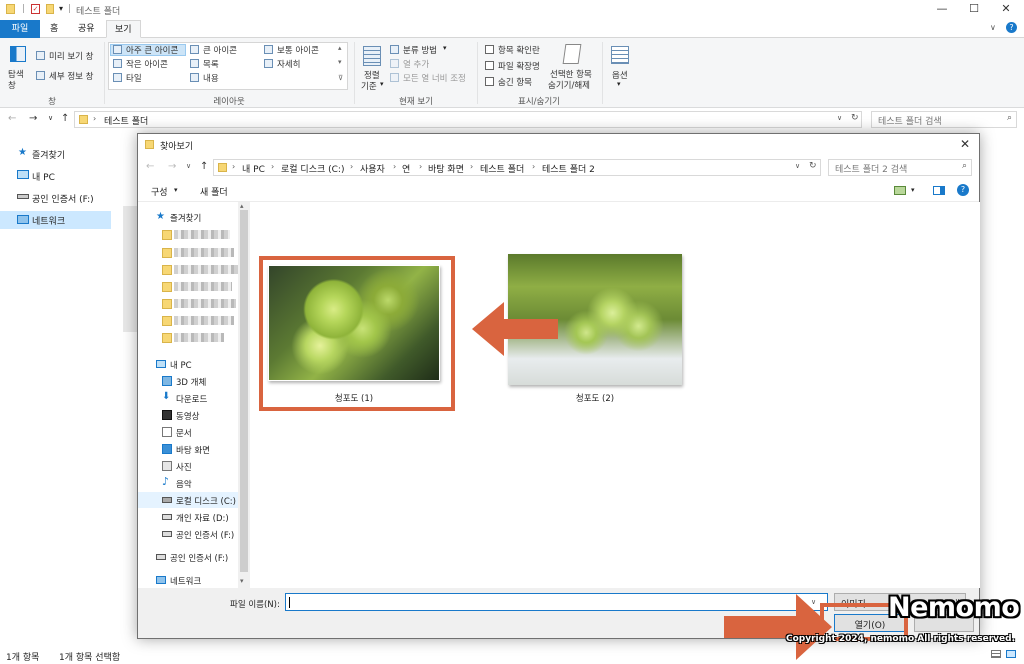 The height and width of the screenshot is (664, 1024). Describe the element at coordinates (913, 190) in the screenshot. I see `view-dropdown-icon: ▾` at that location.